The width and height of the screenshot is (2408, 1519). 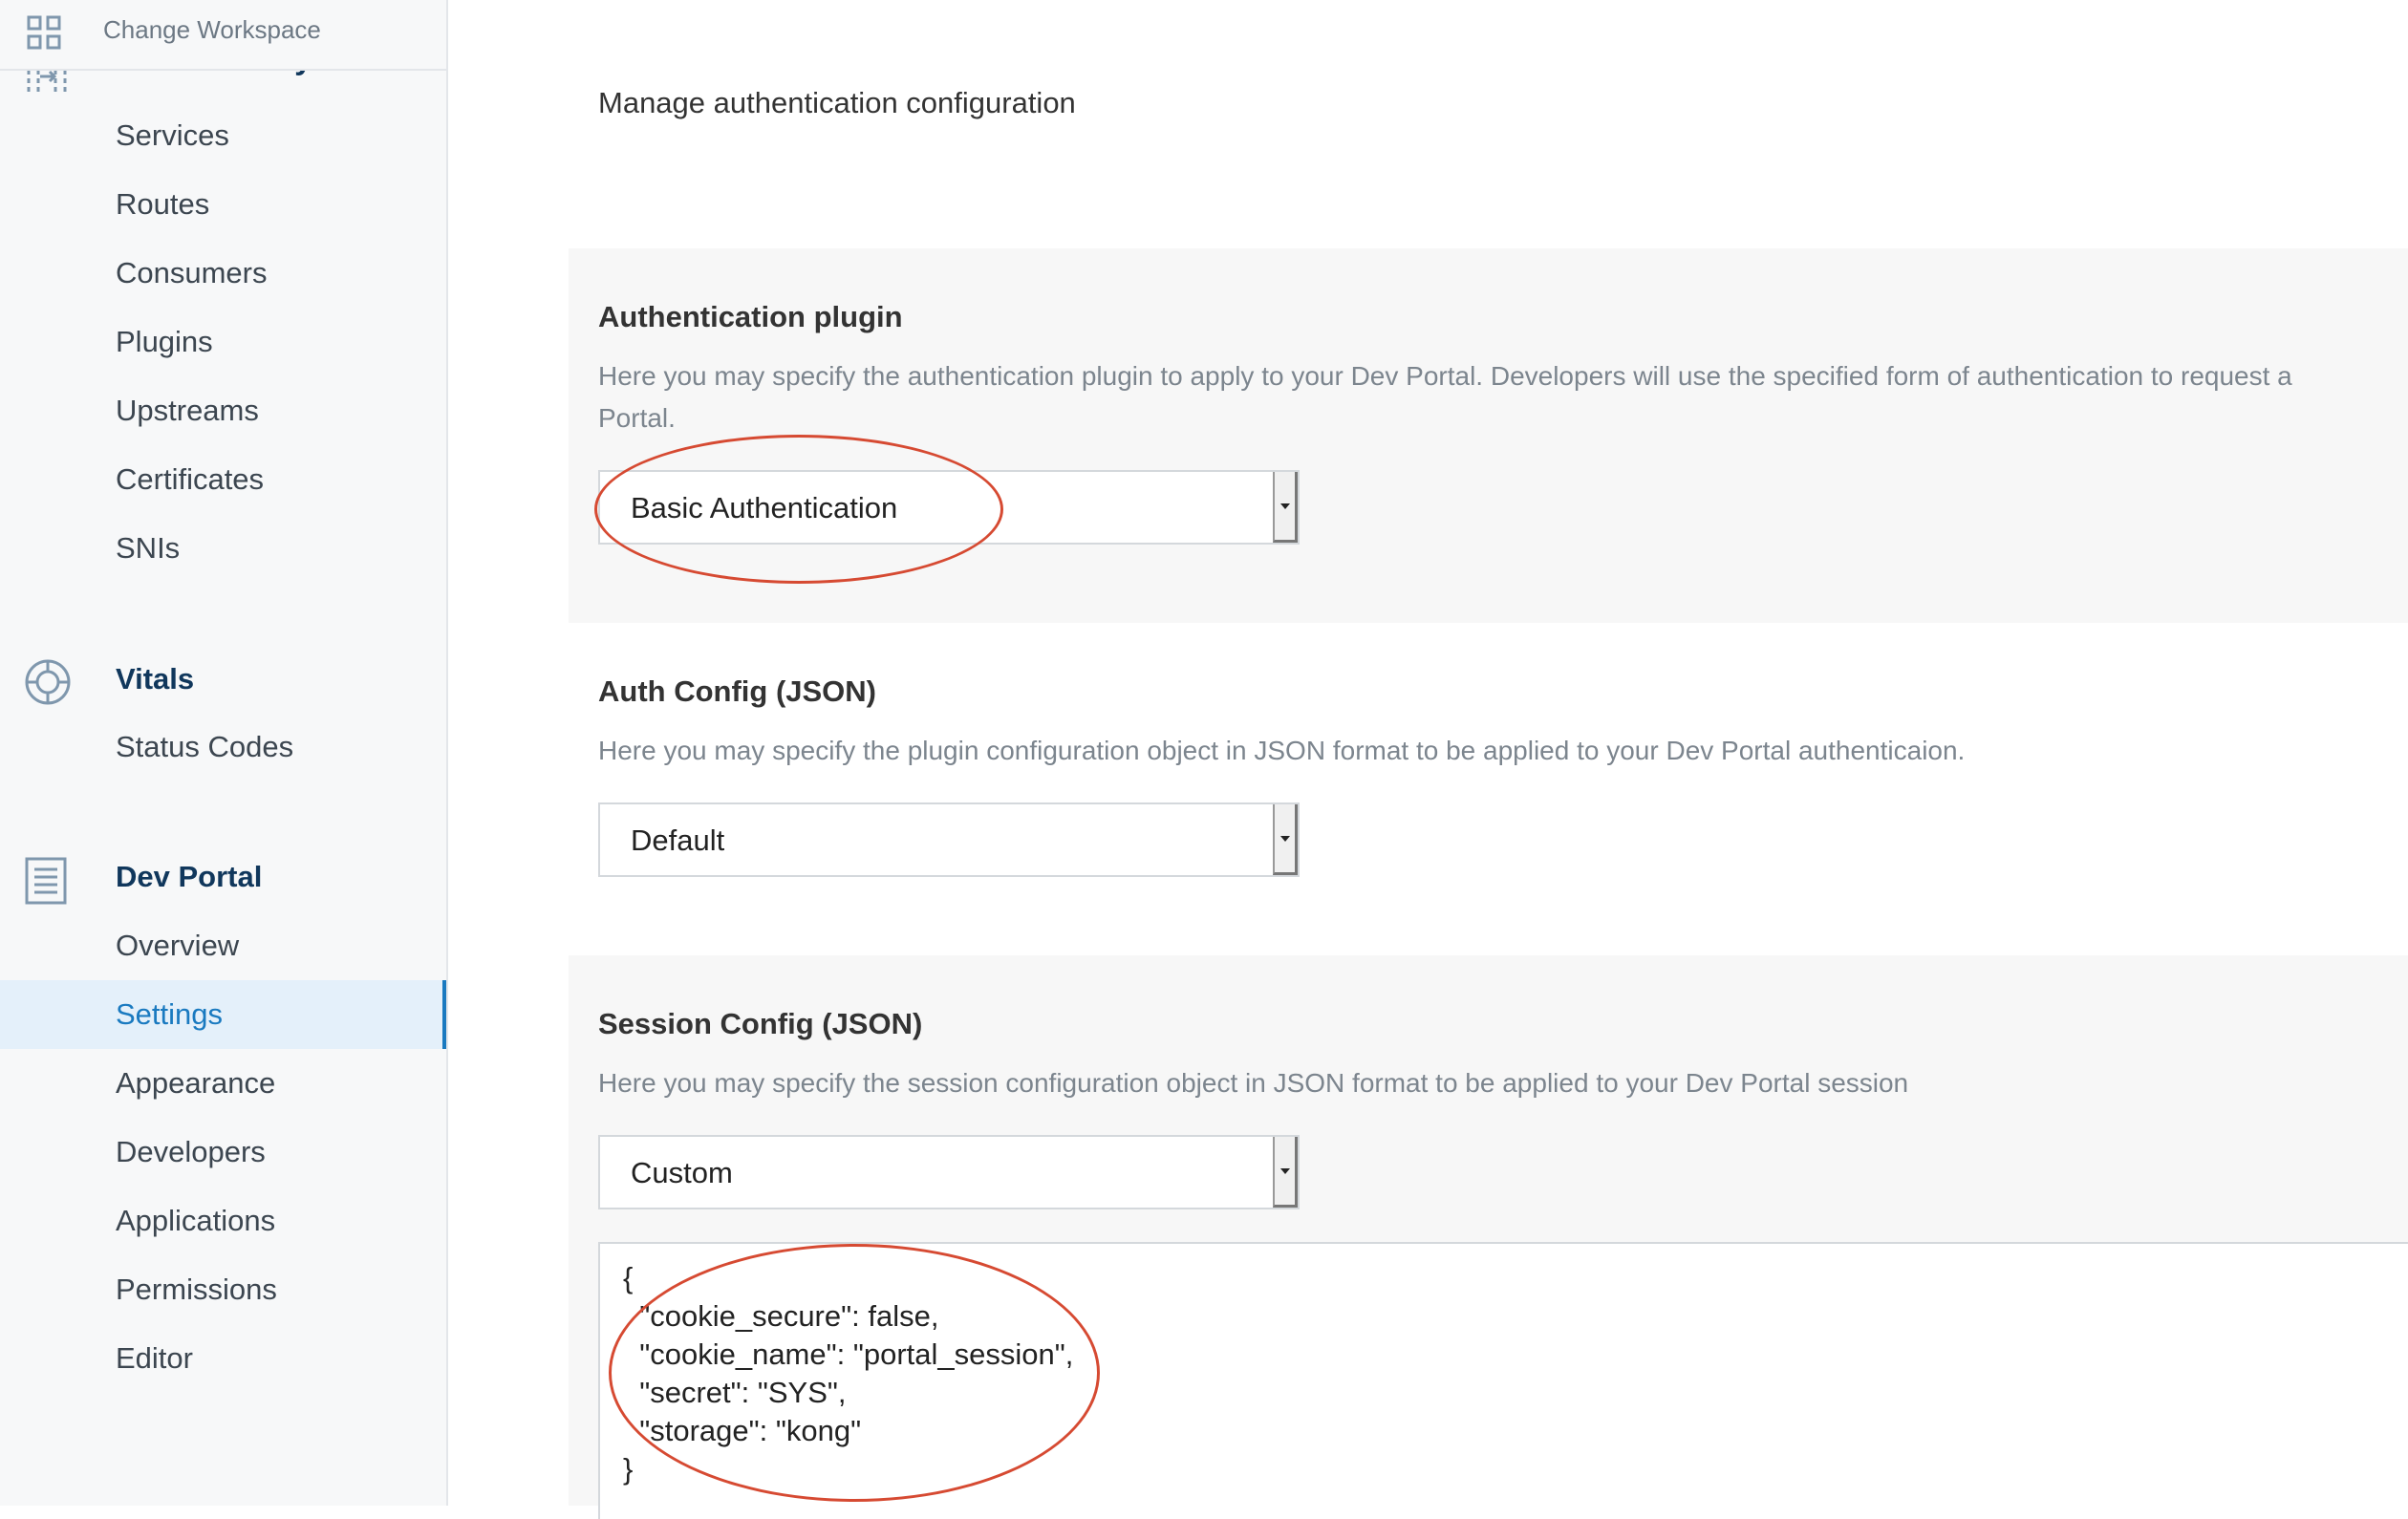 I want to click on document-icon, so click(x=46, y=883).